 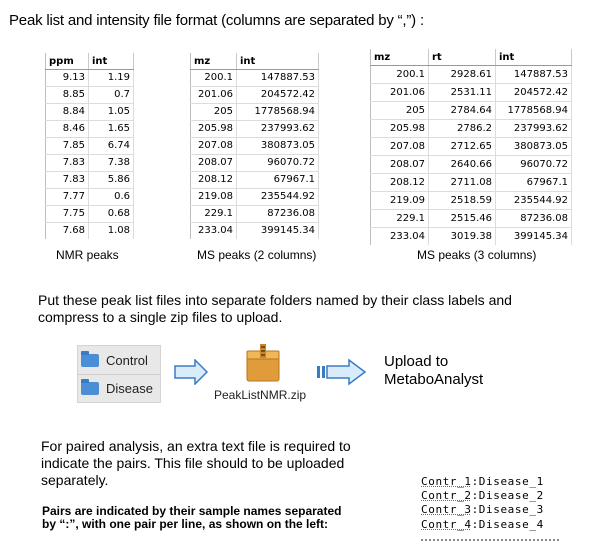 What do you see at coordinates (254, 197) in the screenshot?
I see `table-row: 219.08 235544.92` at bounding box center [254, 197].